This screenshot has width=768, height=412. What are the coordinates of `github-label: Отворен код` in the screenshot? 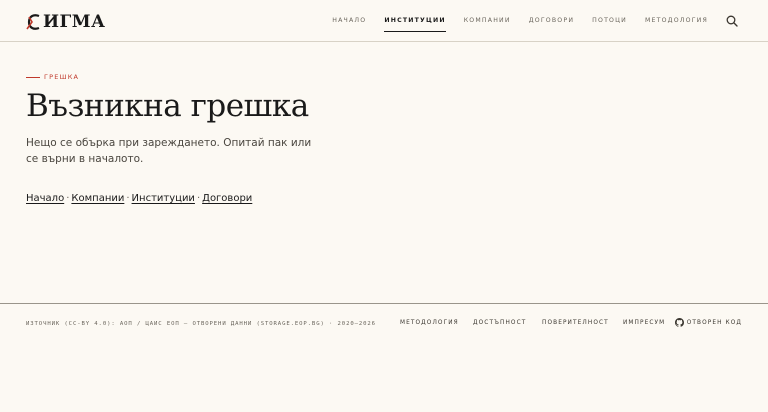 It's located at (714, 322).